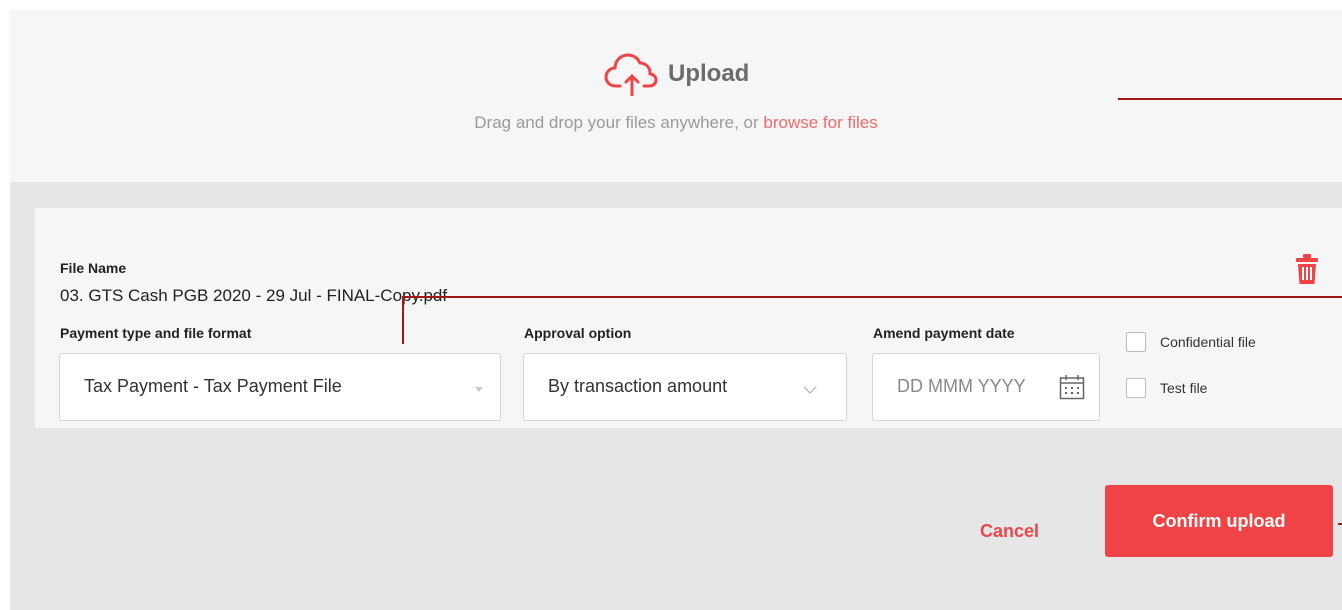  I want to click on payment-date-input: DD MMM YYYY, so click(986, 387).